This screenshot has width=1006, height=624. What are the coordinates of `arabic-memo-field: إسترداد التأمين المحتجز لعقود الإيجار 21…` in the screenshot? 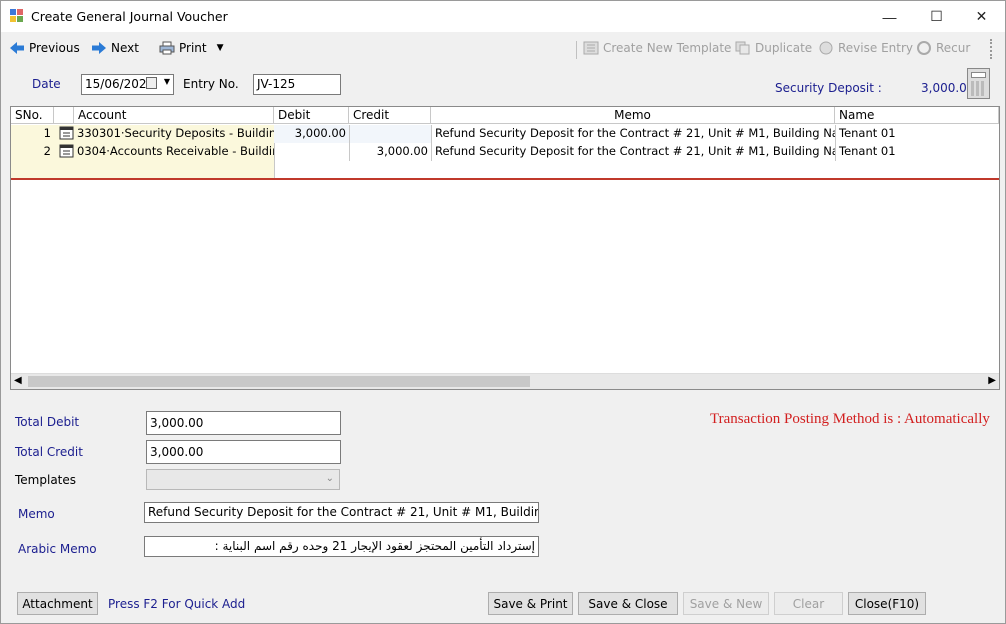 It's located at (341, 546).